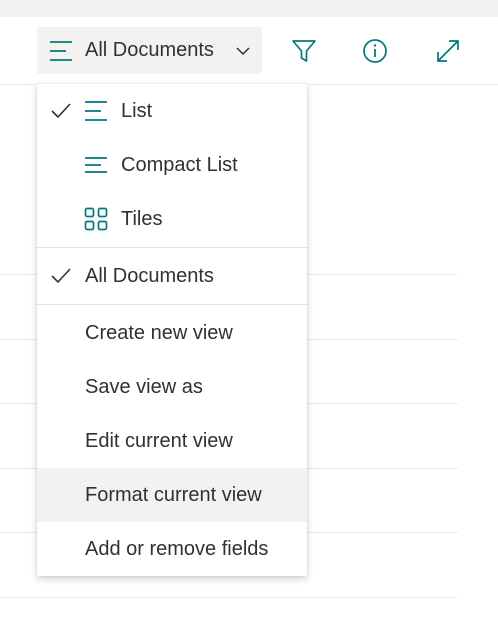 This screenshot has width=498, height=621. I want to click on view-switcher-button: All Documents, so click(149, 50).